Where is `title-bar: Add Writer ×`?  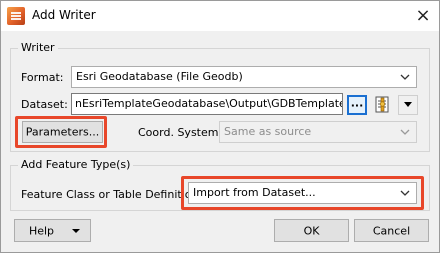
title-bar: Add Writer × is located at coordinates (220, 16).